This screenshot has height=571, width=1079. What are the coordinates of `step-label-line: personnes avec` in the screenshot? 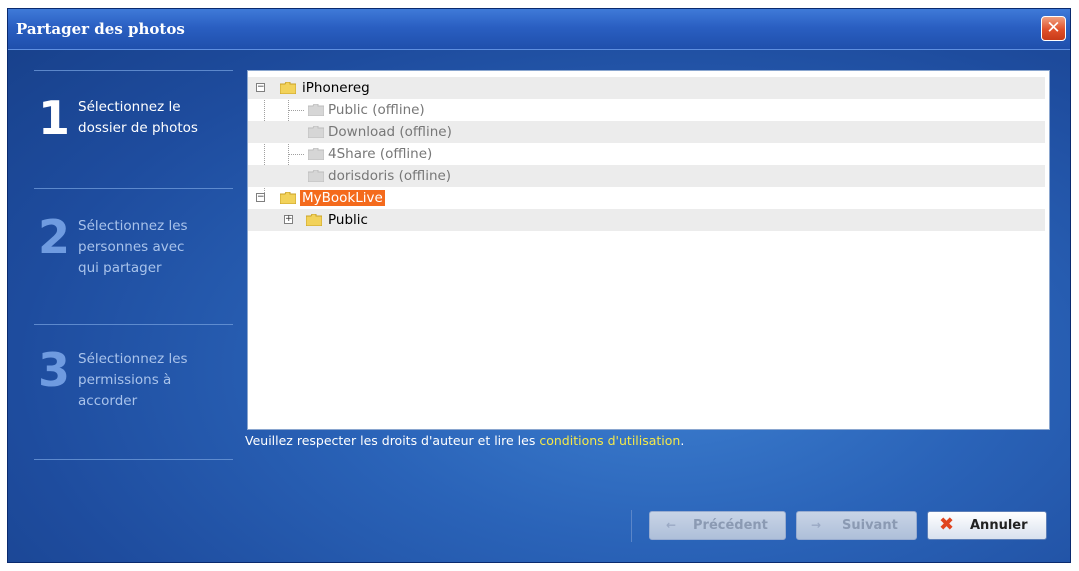 It's located at (131, 247).